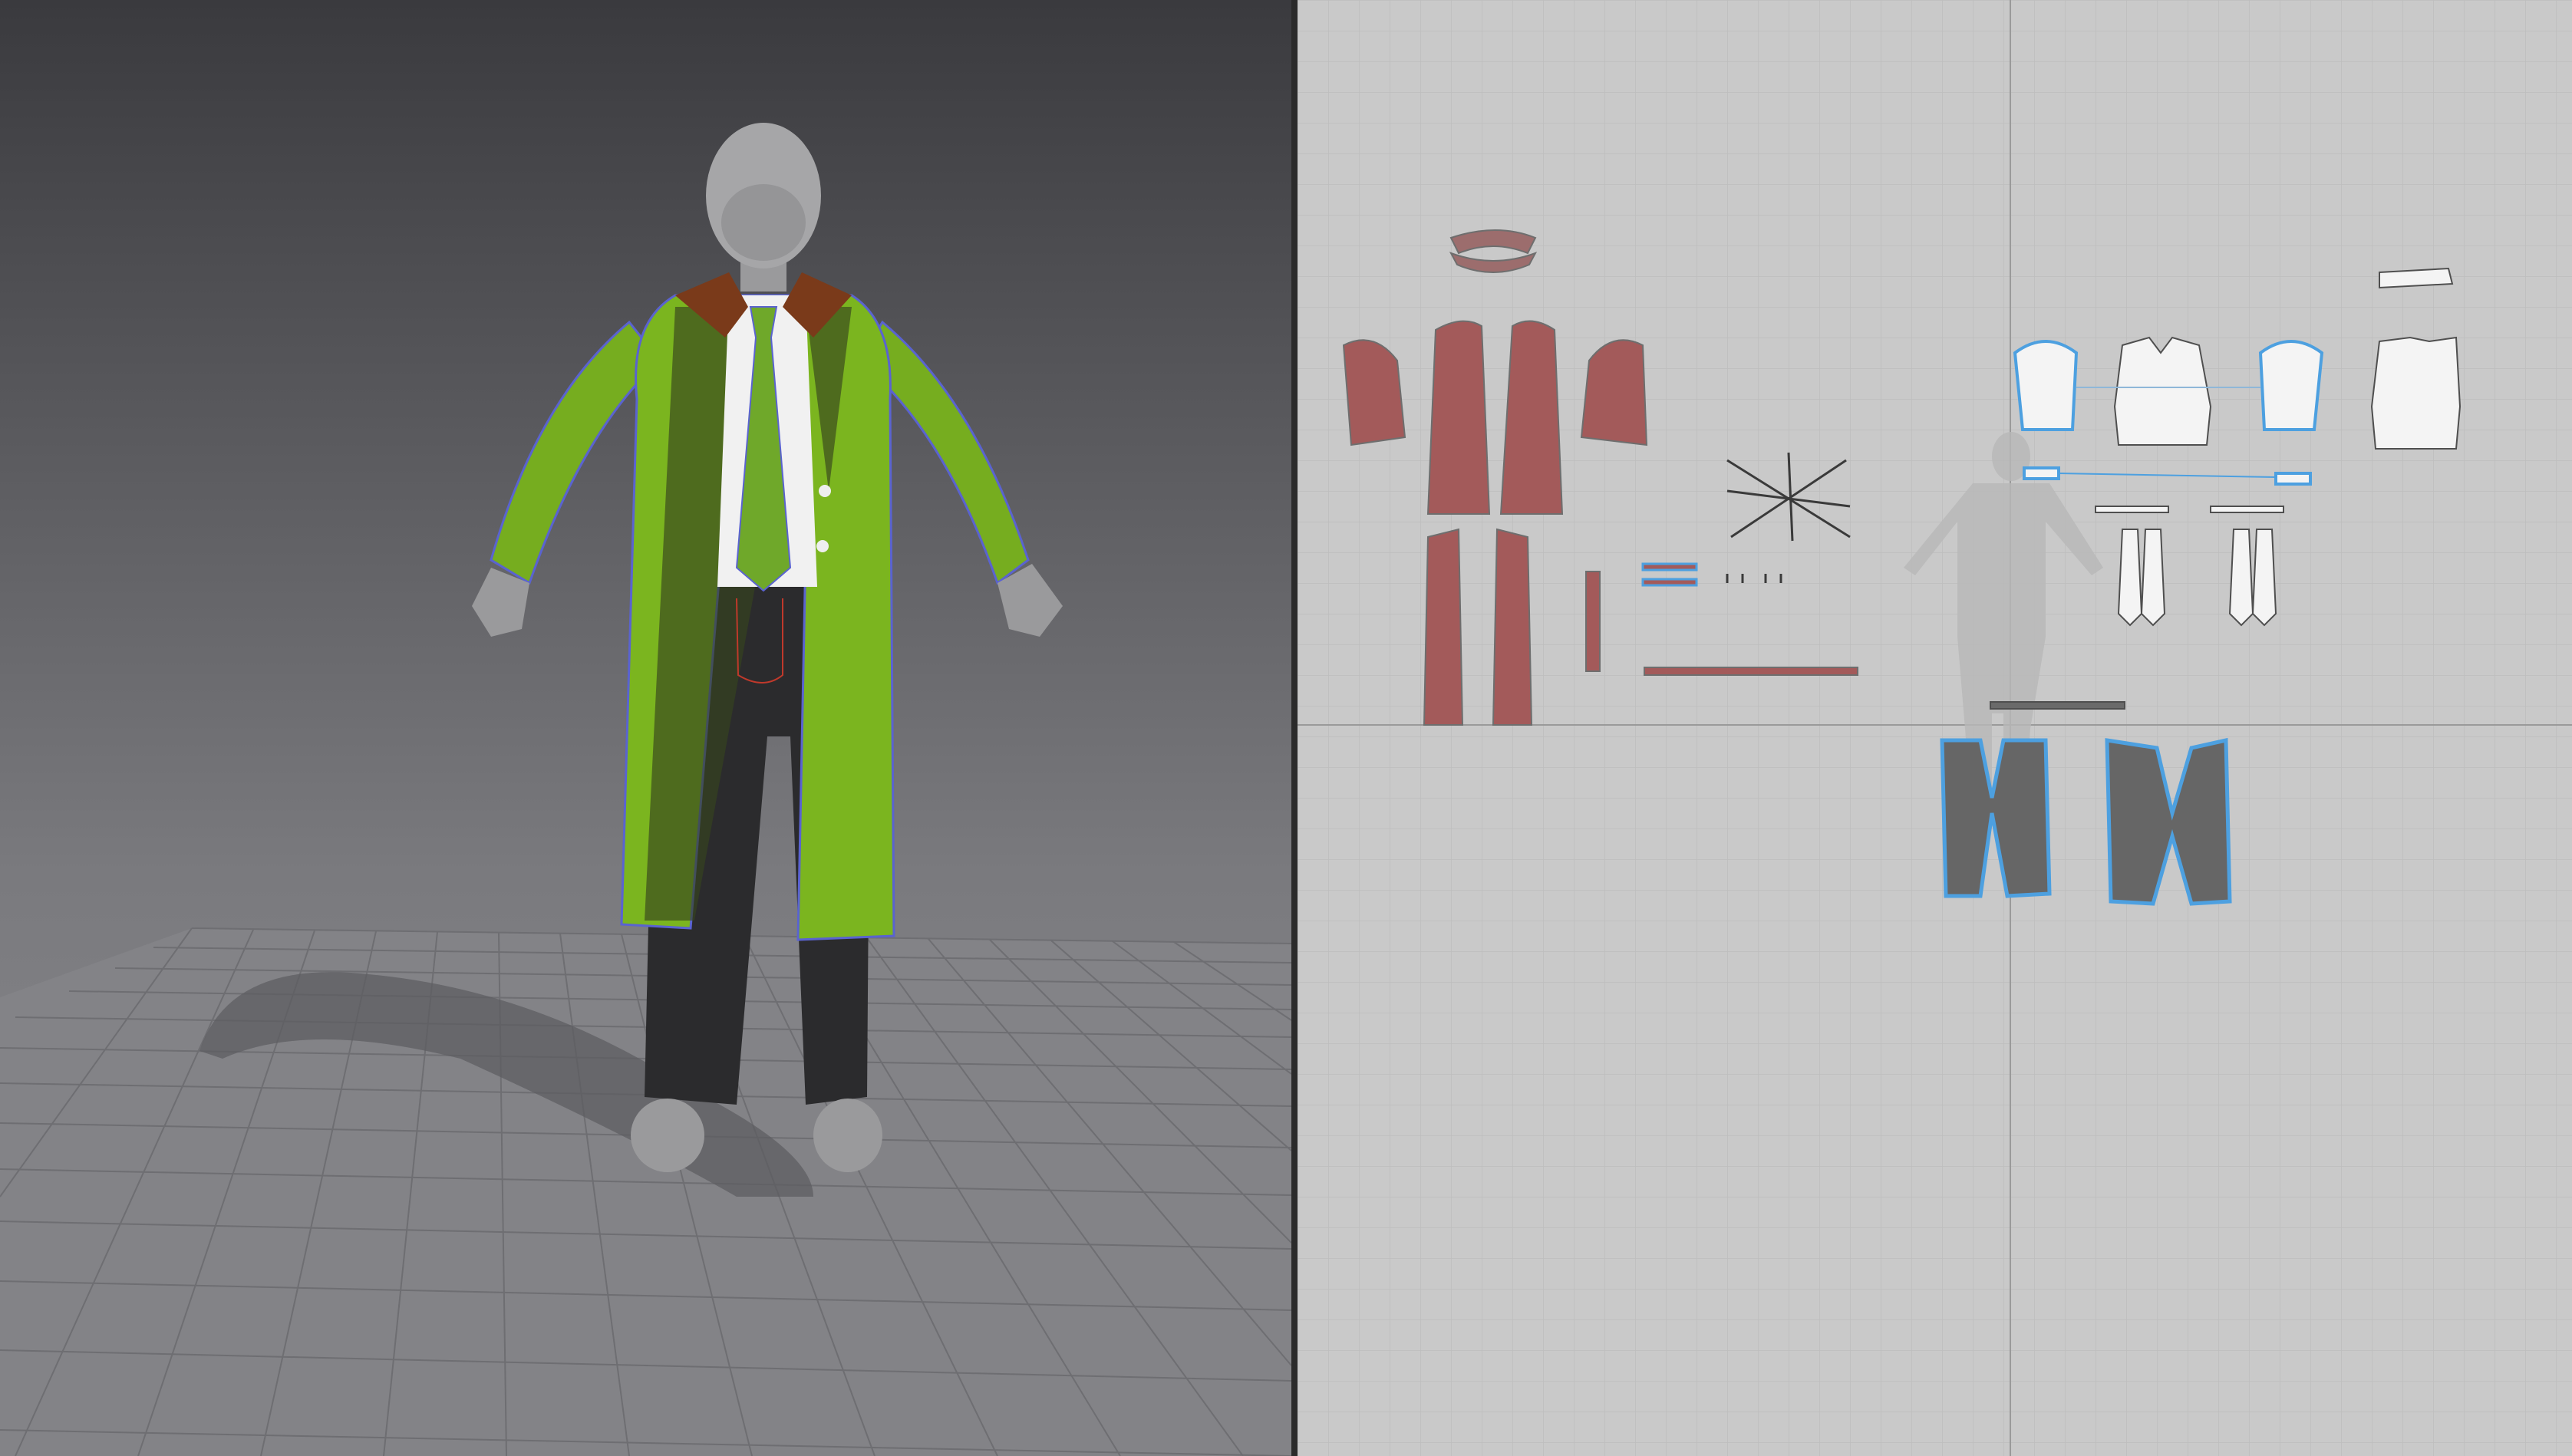 The height and width of the screenshot is (1456, 2572). What do you see at coordinates (1593, 621) in the screenshot?
I see `coat-vent-strip` at bounding box center [1593, 621].